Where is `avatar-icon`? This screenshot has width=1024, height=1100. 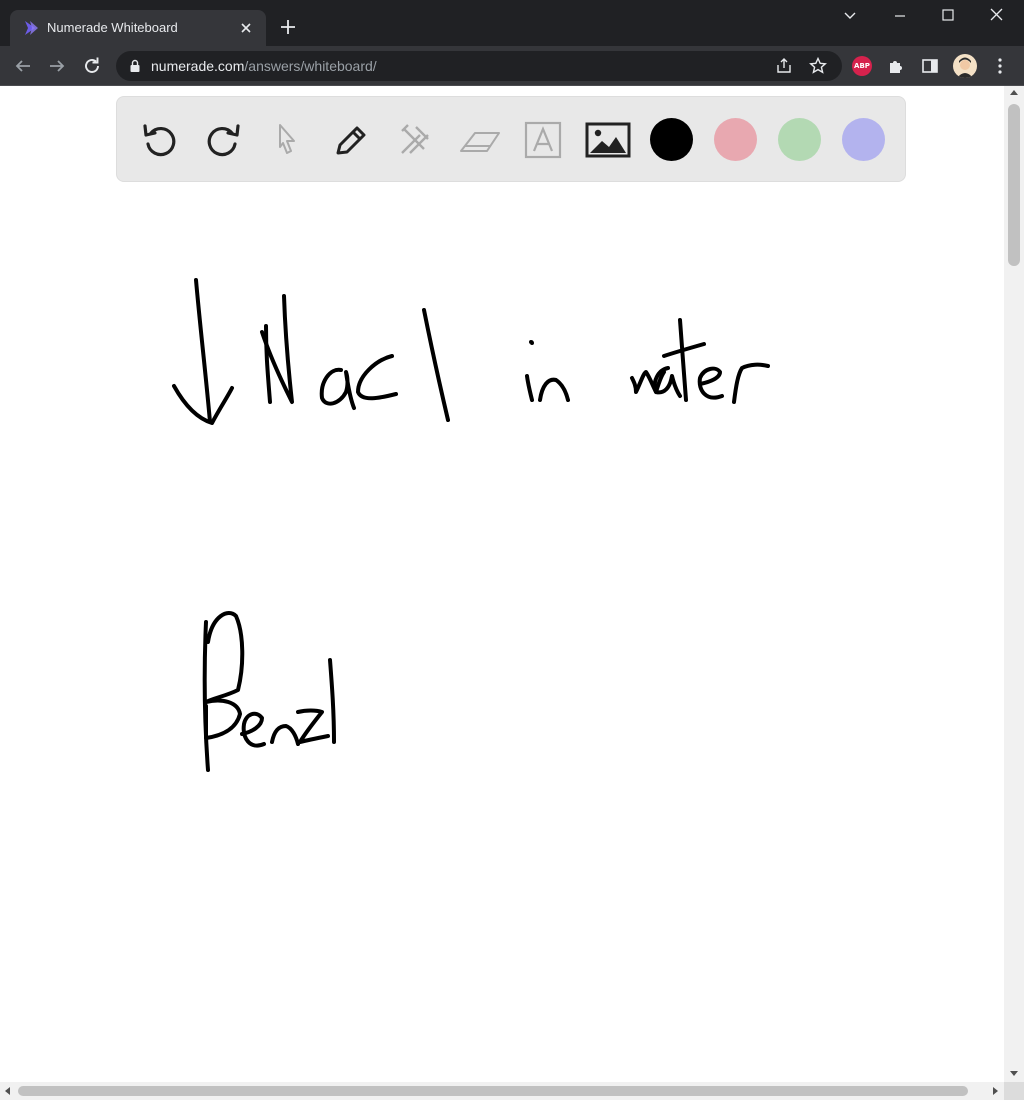 avatar-icon is located at coordinates (965, 67).